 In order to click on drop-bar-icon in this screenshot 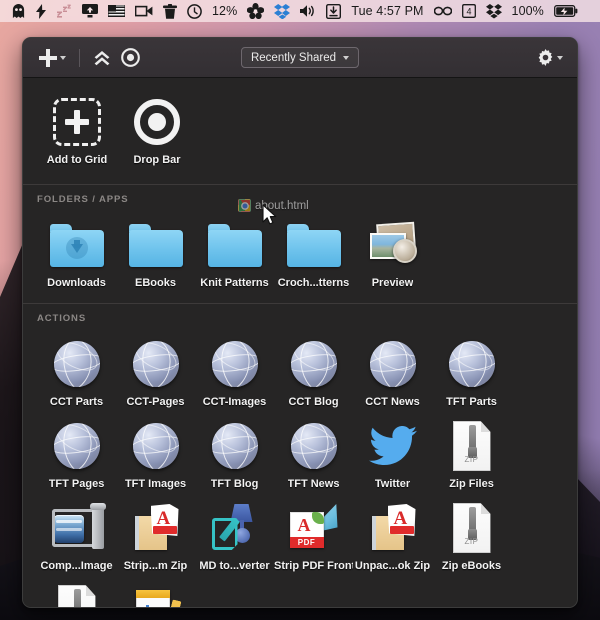, I will do `click(157, 122)`.